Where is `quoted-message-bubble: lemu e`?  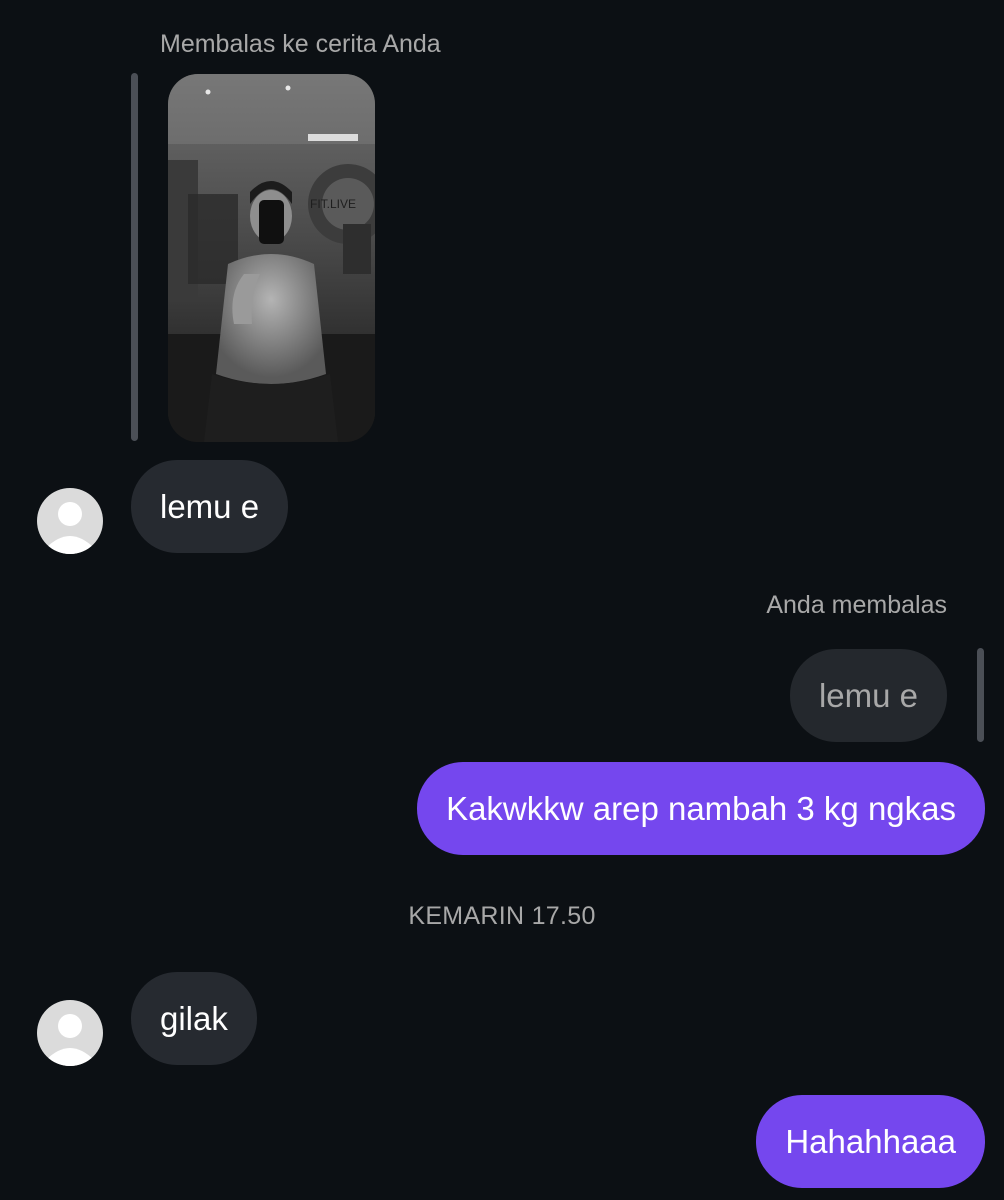
quoted-message-bubble: lemu e is located at coordinates (868, 695).